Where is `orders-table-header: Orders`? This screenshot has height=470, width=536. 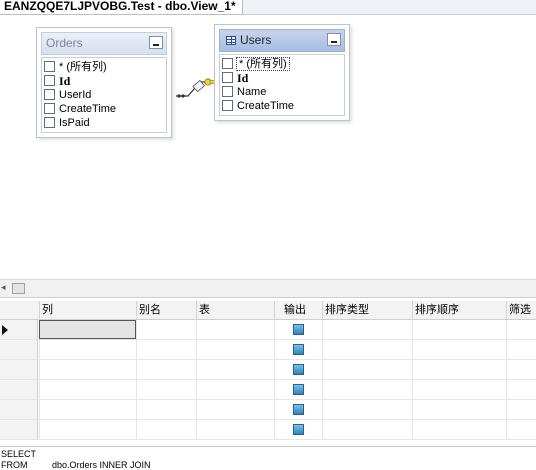 orders-table-header: Orders is located at coordinates (104, 43).